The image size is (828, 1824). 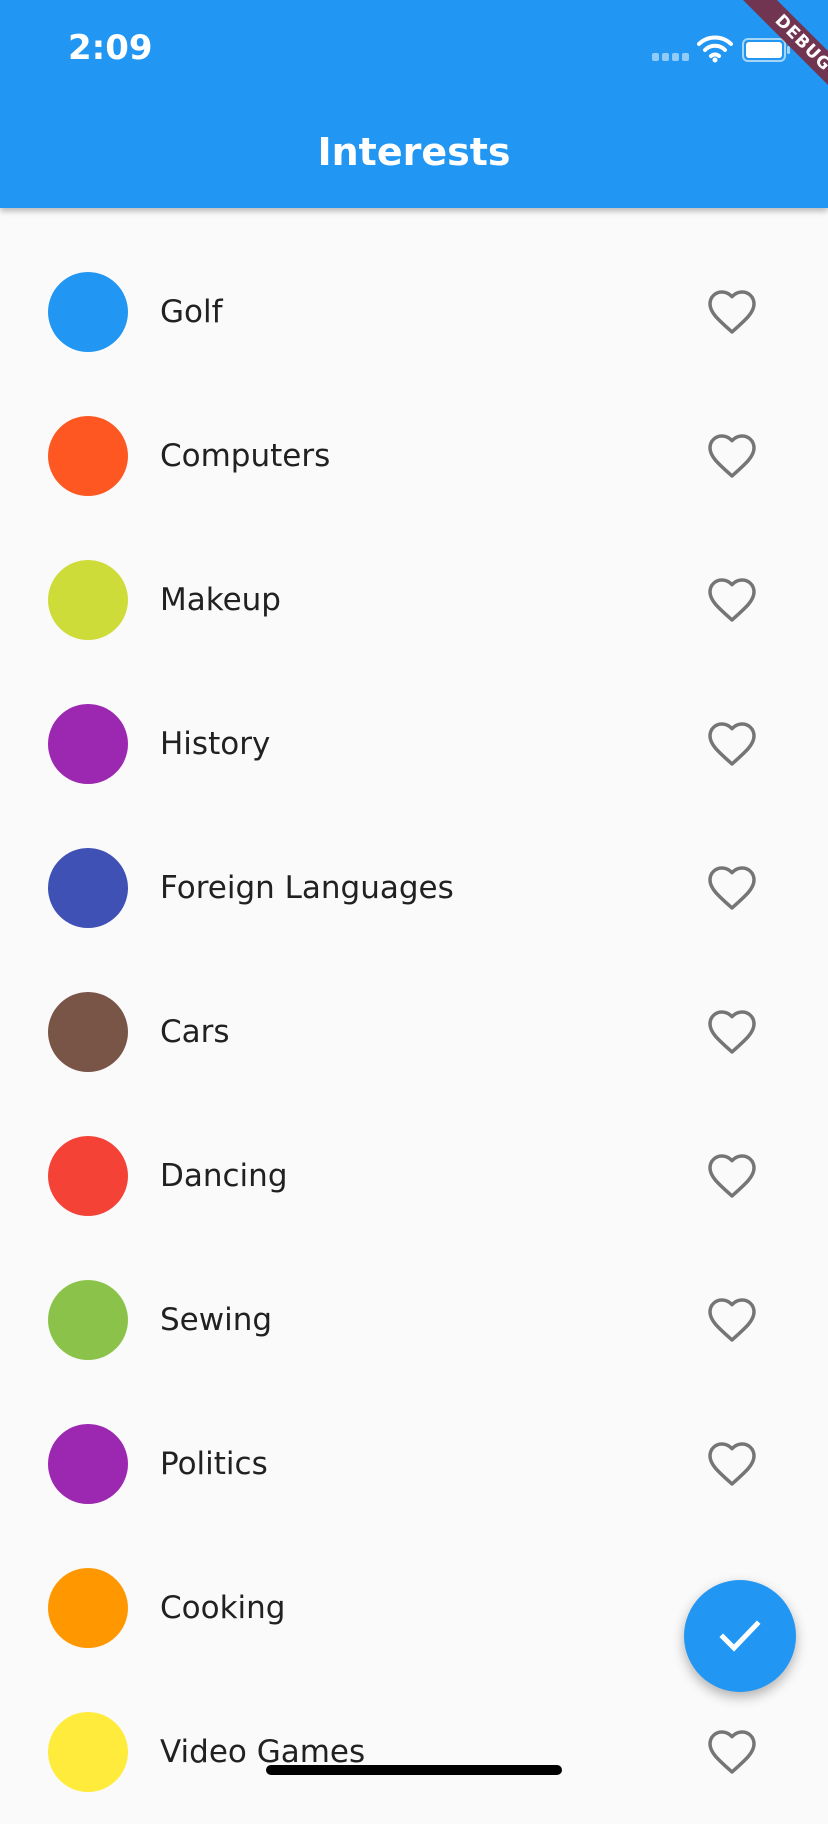 I want to click on confirm-fab-button, so click(x=740, y=1636).